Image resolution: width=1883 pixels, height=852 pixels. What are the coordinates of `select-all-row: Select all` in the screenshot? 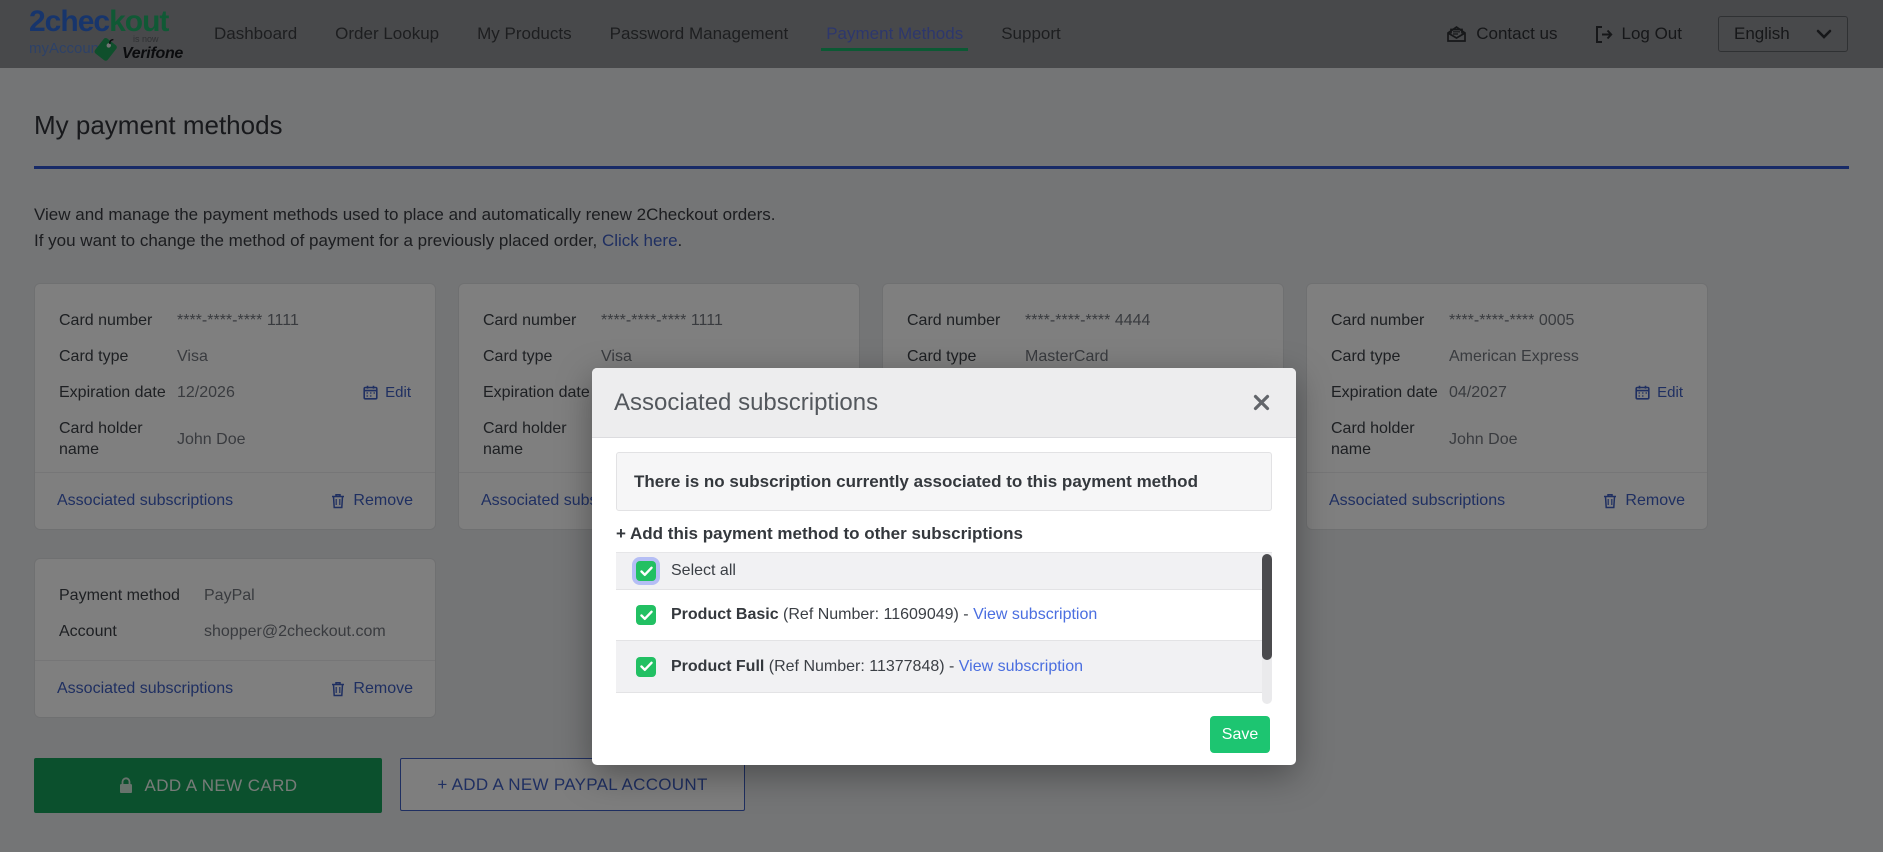 It's located at (944, 571).